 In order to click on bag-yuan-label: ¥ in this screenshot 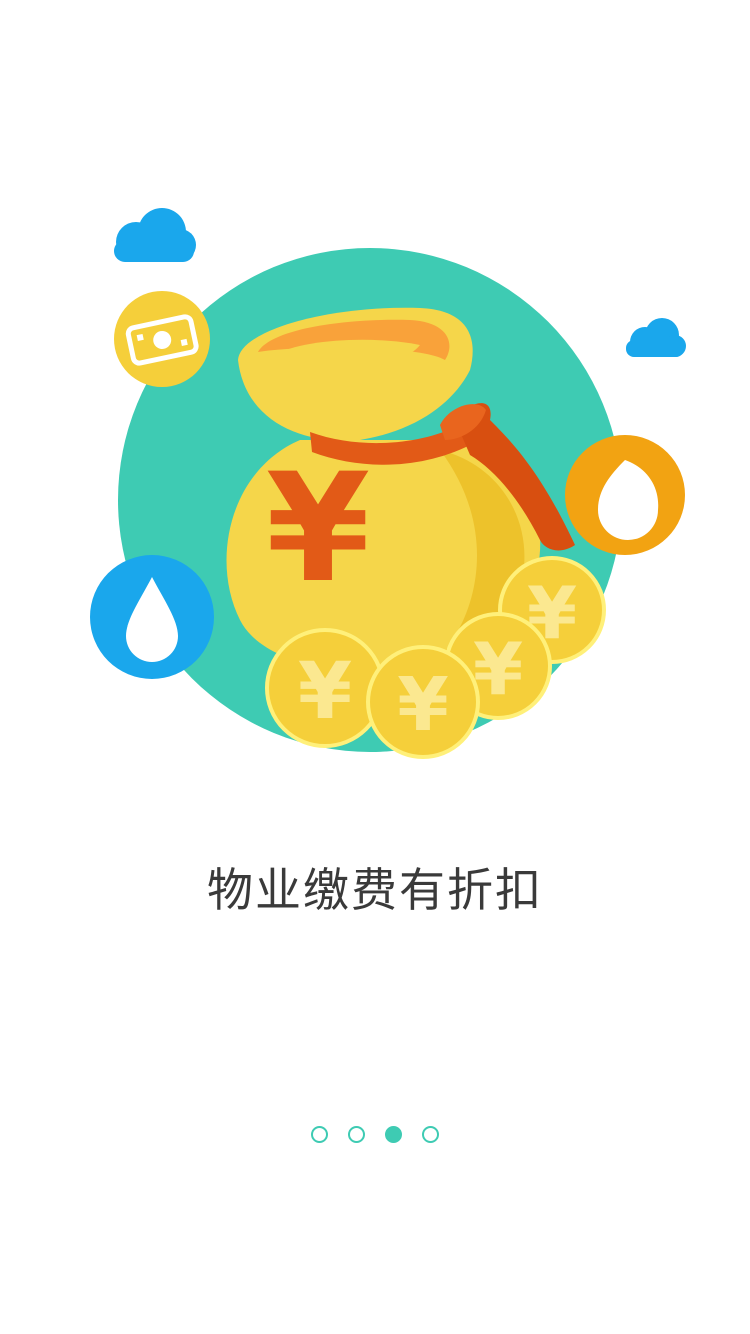, I will do `click(318, 529)`.